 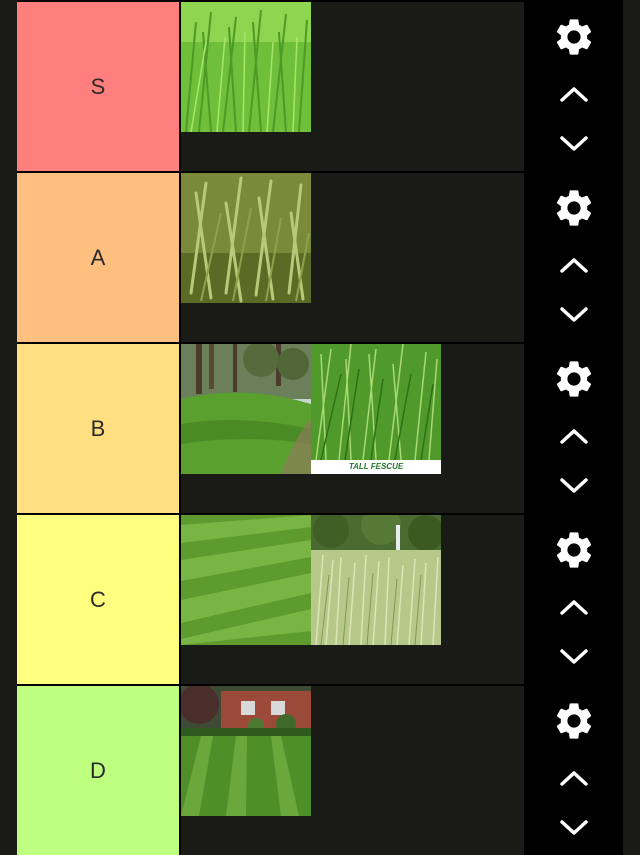 What do you see at coordinates (376, 580) in the screenshot?
I see `wheat-grass-field-image` at bounding box center [376, 580].